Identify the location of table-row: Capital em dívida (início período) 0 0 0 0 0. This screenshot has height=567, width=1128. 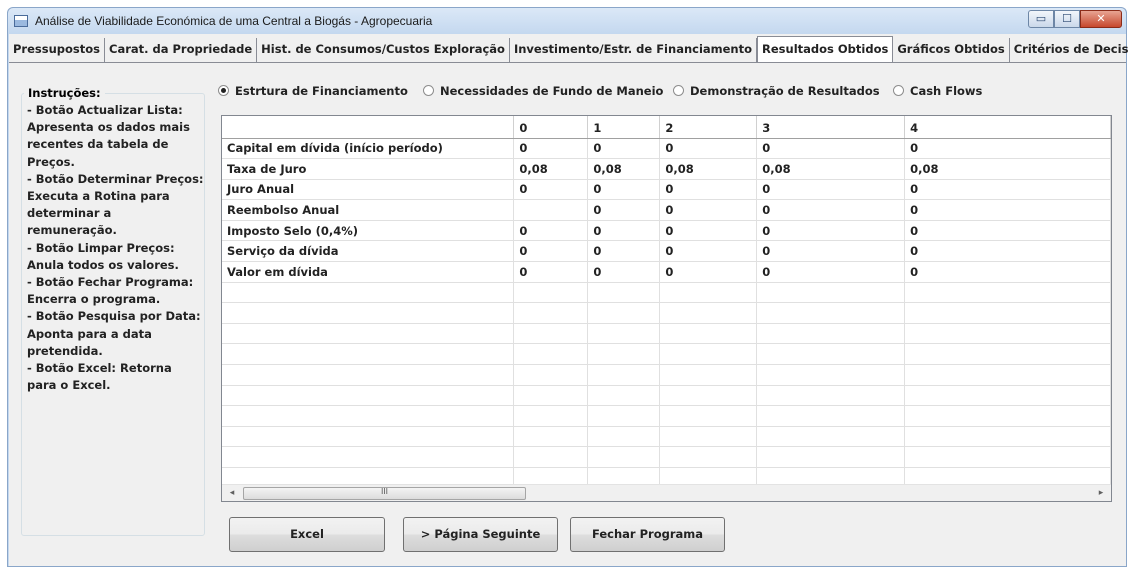
(666, 149).